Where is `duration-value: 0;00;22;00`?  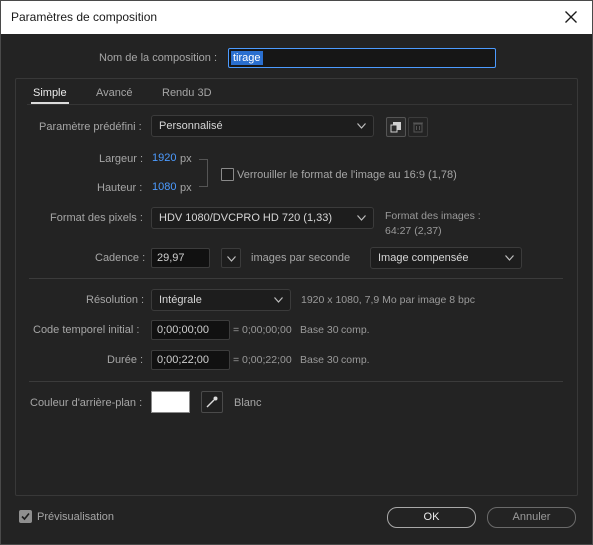
duration-value: 0;00;22;00 is located at coordinates (183, 360).